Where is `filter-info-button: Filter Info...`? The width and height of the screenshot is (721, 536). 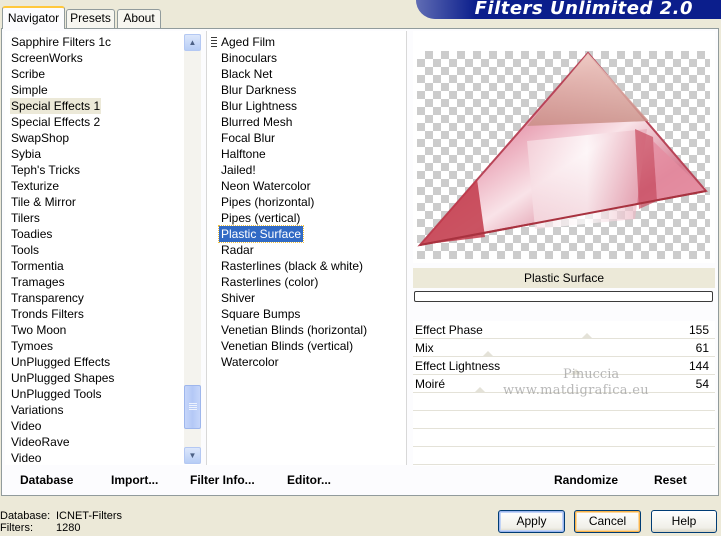 filter-info-button: Filter Info... is located at coordinates (222, 480).